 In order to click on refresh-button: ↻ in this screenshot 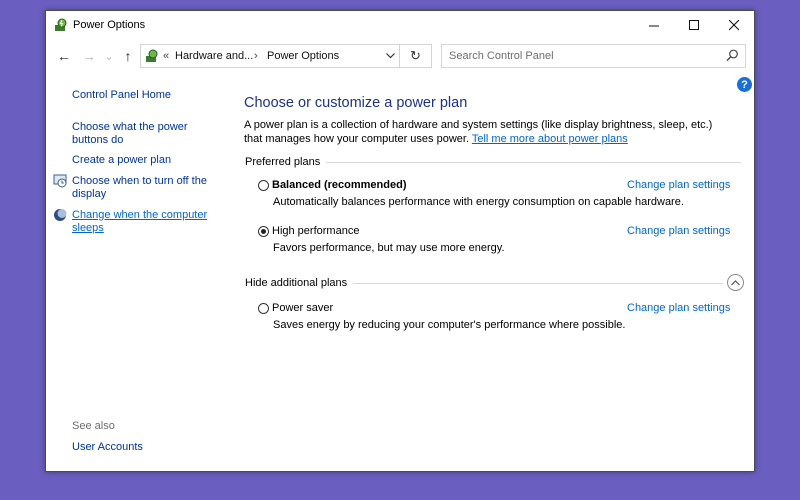, I will do `click(416, 56)`.